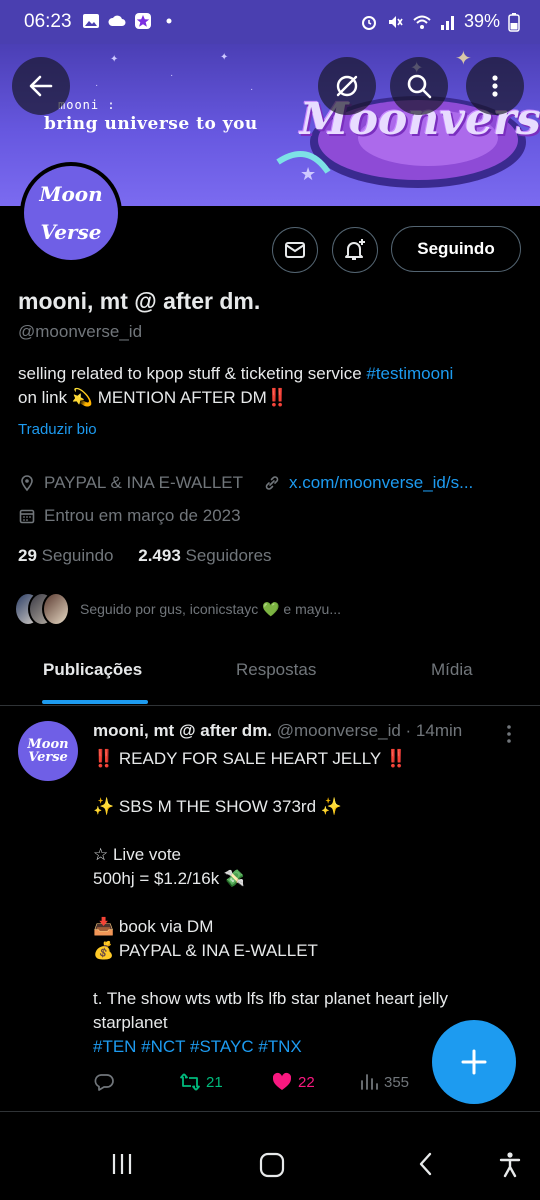 The width and height of the screenshot is (540, 1200). I want to click on followers-label: Seguidores, so click(228, 555).